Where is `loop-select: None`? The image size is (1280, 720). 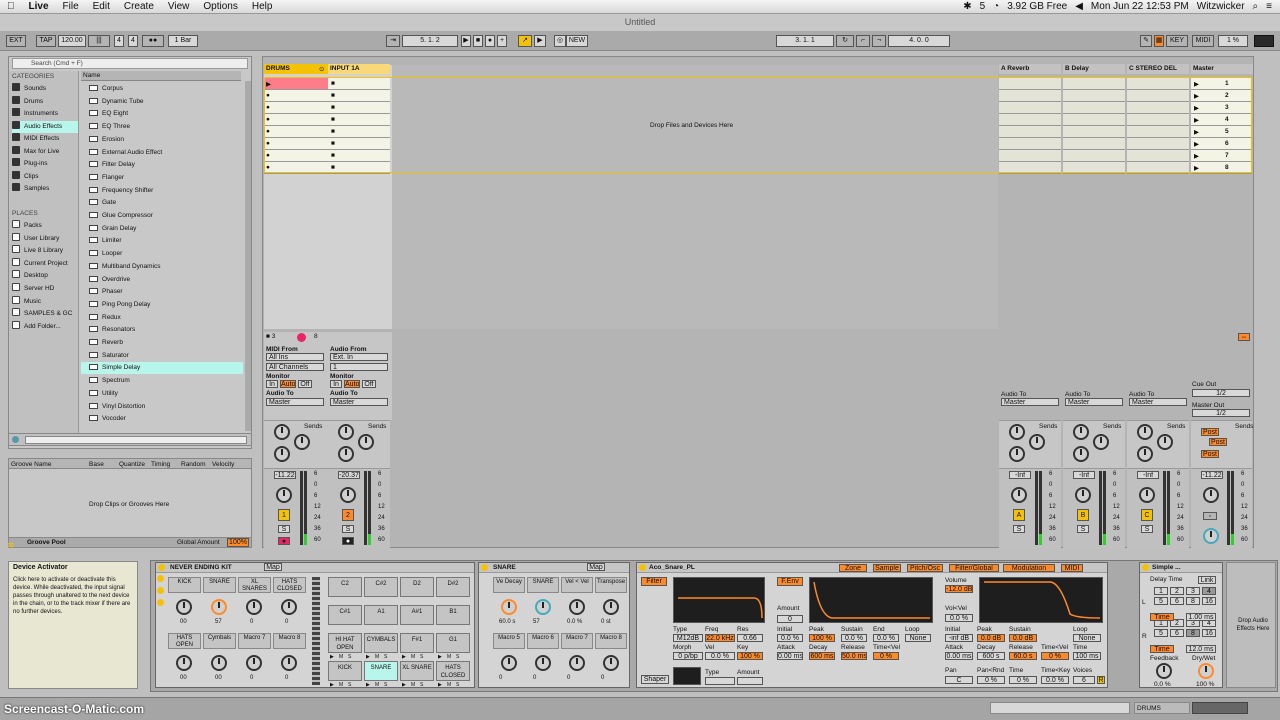 loop-select: None is located at coordinates (918, 638).